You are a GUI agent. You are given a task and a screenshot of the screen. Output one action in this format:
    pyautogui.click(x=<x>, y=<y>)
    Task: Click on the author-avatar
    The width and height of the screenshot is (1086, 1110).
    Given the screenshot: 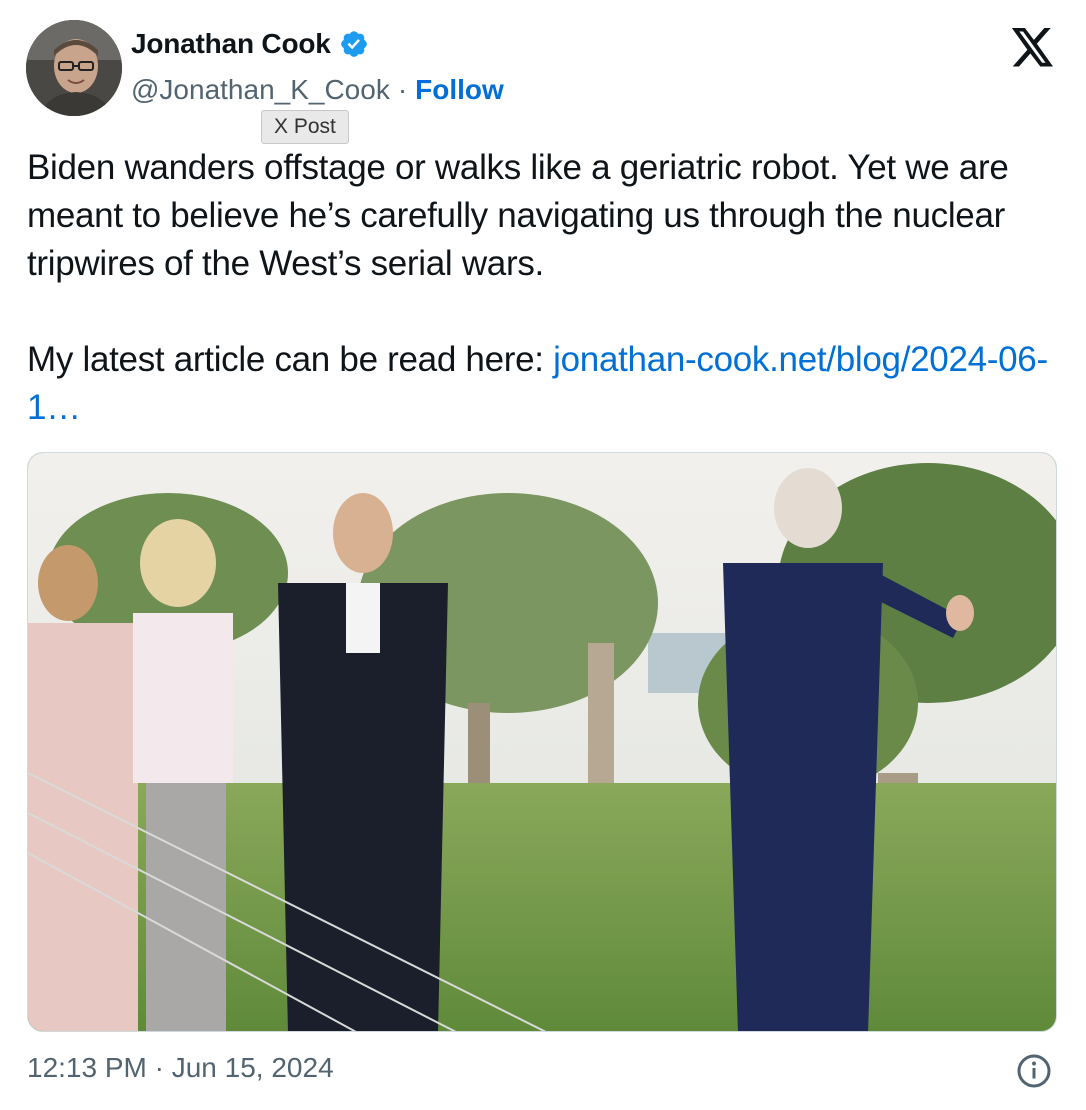 What is the action you would take?
    pyautogui.click(x=74, y=68)
    